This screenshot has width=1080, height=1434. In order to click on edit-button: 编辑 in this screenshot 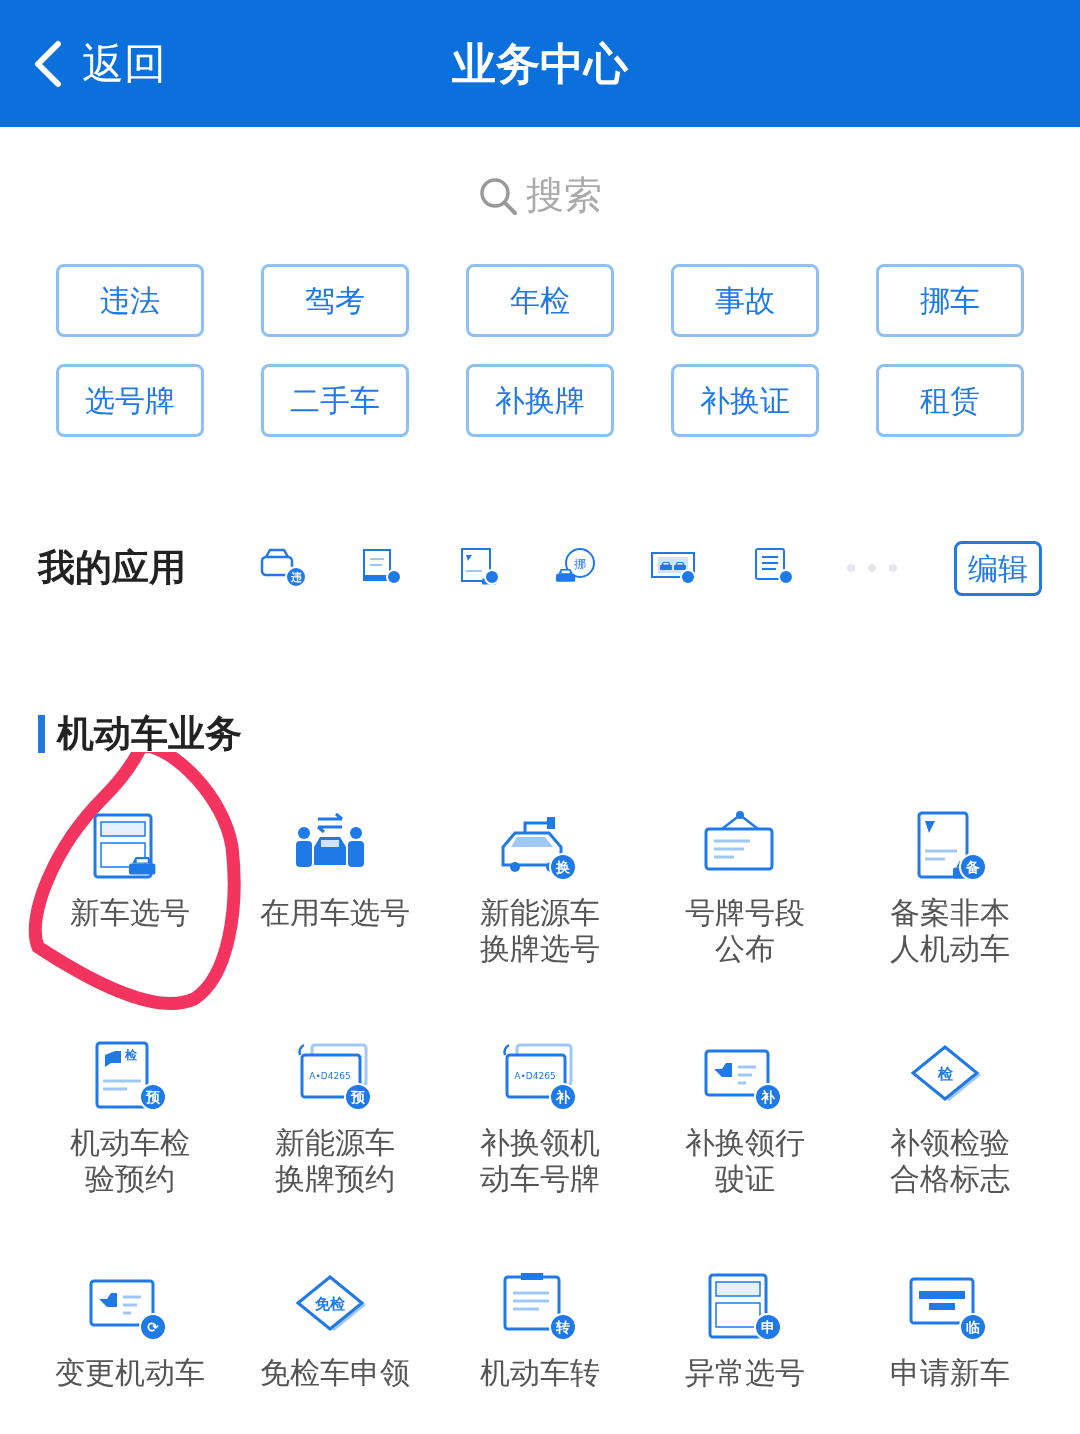, I will do `click(998, 568)`.